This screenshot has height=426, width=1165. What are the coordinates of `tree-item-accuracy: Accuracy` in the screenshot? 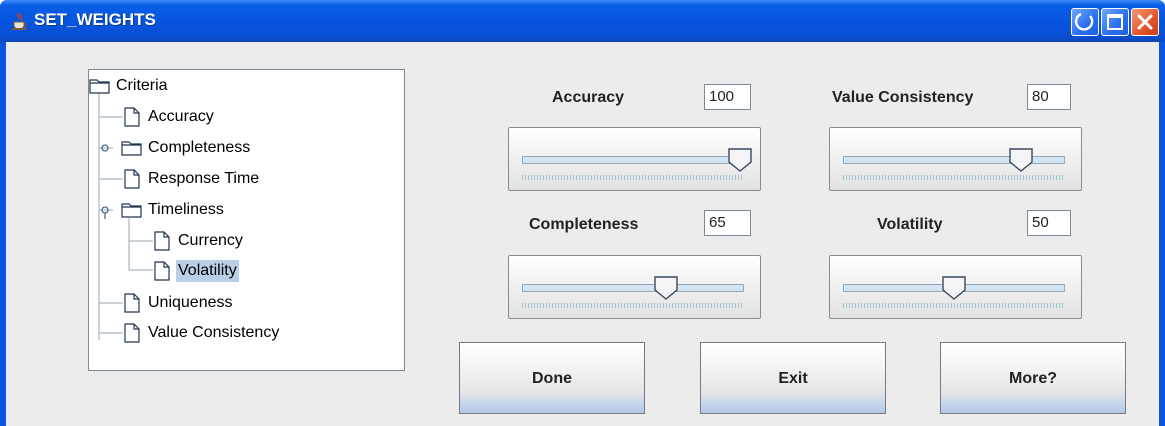 It's located at (168, 117).